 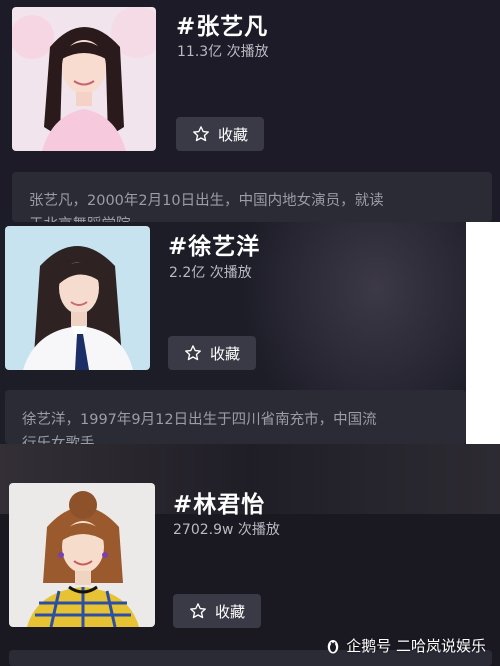 I want to click on penguin-icon, so click(x=333, y=646).